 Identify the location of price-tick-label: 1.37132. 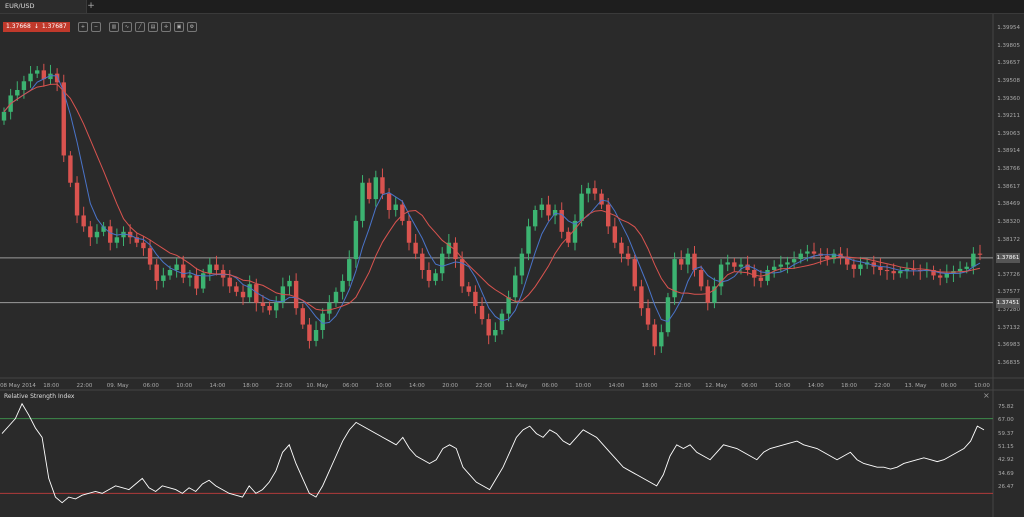
(1008, 327).